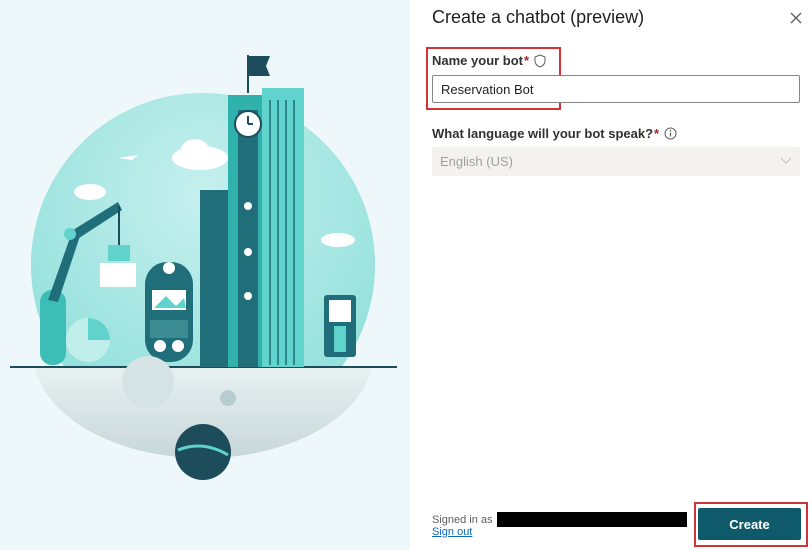  Describe the element at coordinates (462, 519) in the screenshot. I see `signed-in-label: Signed in as` at that location.